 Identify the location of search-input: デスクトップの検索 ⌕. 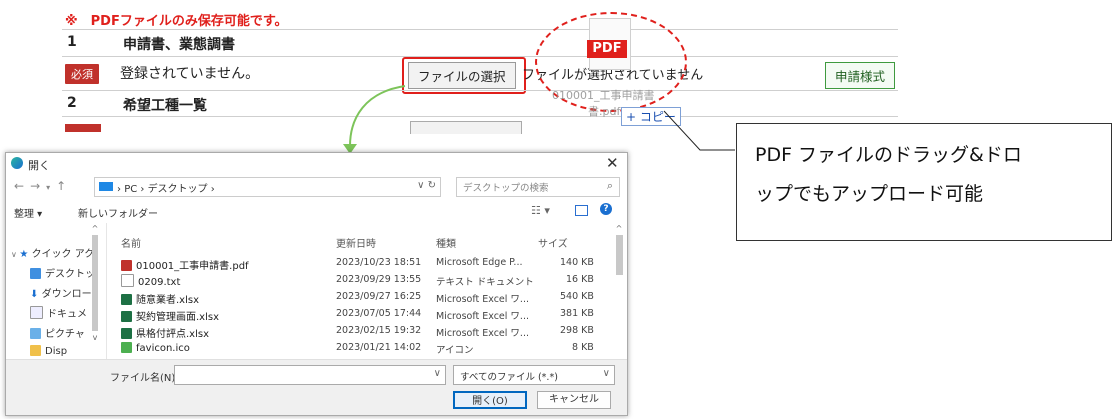
(538, 187).